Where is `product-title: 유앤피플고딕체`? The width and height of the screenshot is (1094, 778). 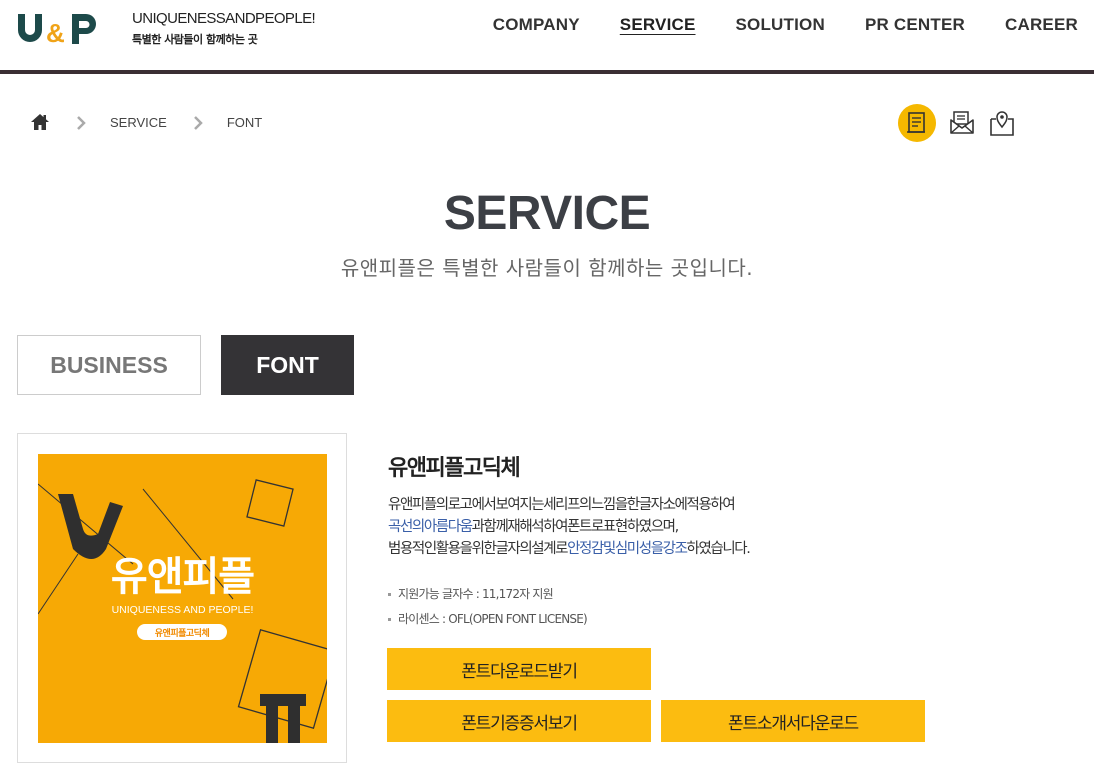
product-title: 유앤피플고딕체 is located at coordinates (454, 468).